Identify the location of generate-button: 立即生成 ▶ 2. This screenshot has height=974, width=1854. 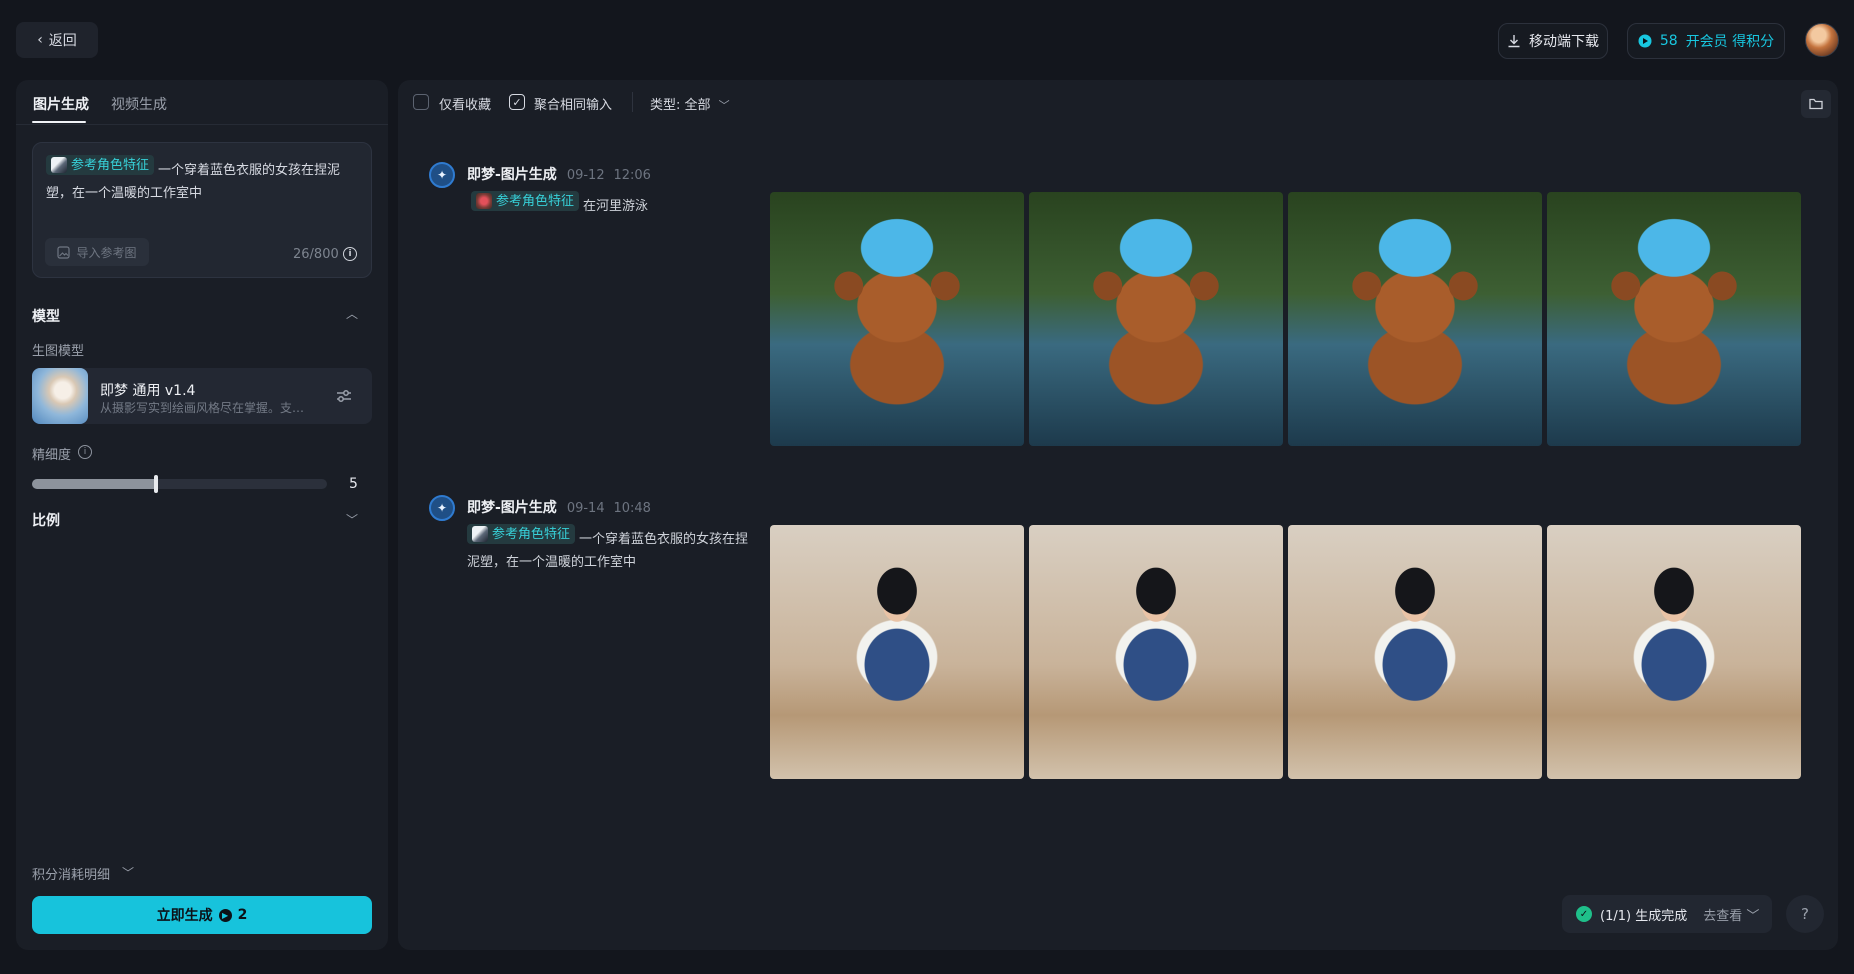
(202, 915).